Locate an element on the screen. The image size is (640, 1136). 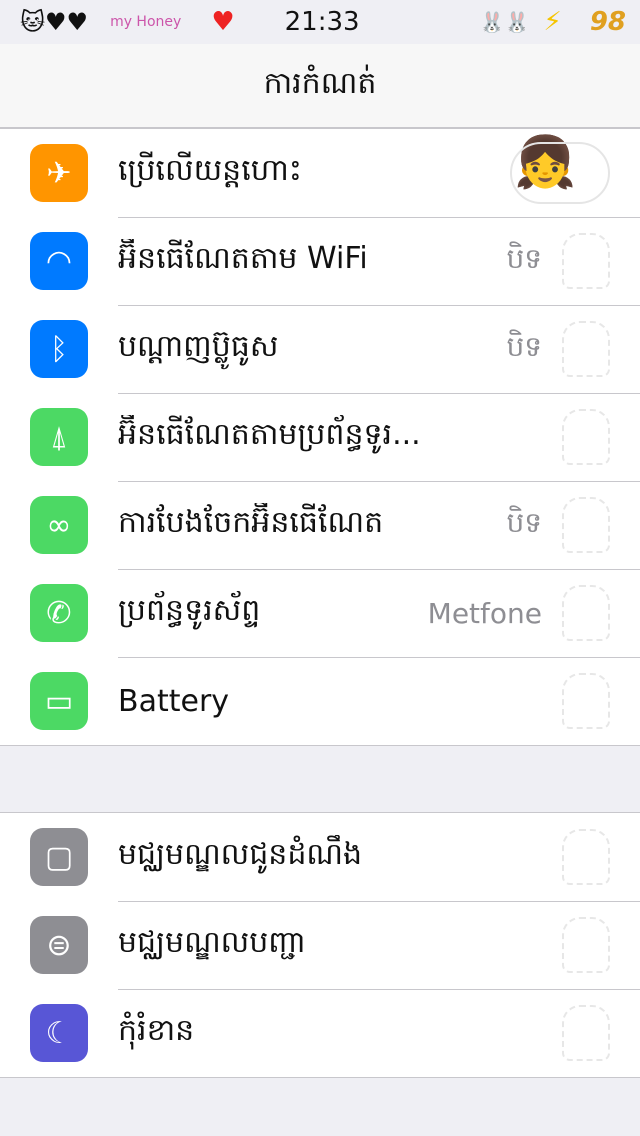
settings-row: ▭ Battery is located at coordinates (320, 701).